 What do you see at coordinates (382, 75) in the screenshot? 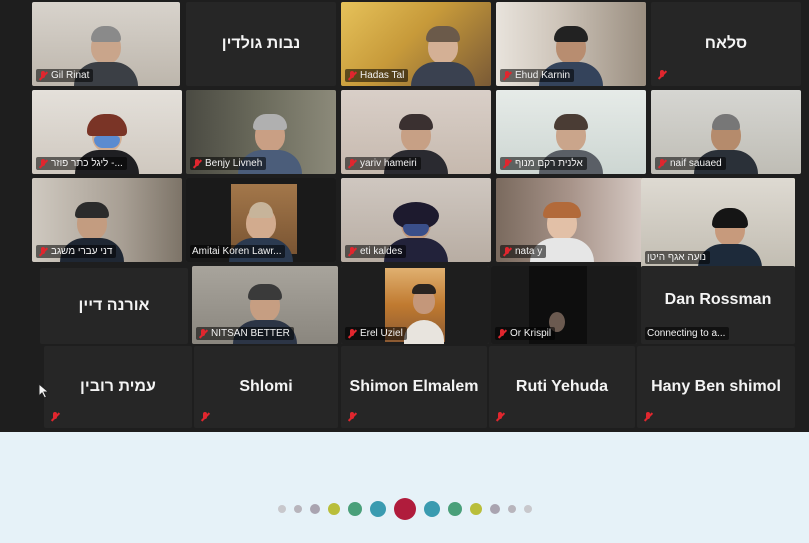
I see `participant-name: Hadas Tal` at bounding box center [382, 75].